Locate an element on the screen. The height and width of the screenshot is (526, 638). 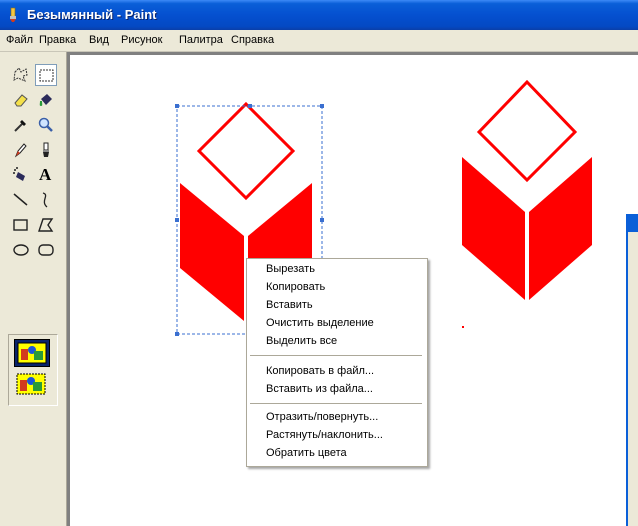
menu-item-paste: Вставить is located at coordinates (289, 305).